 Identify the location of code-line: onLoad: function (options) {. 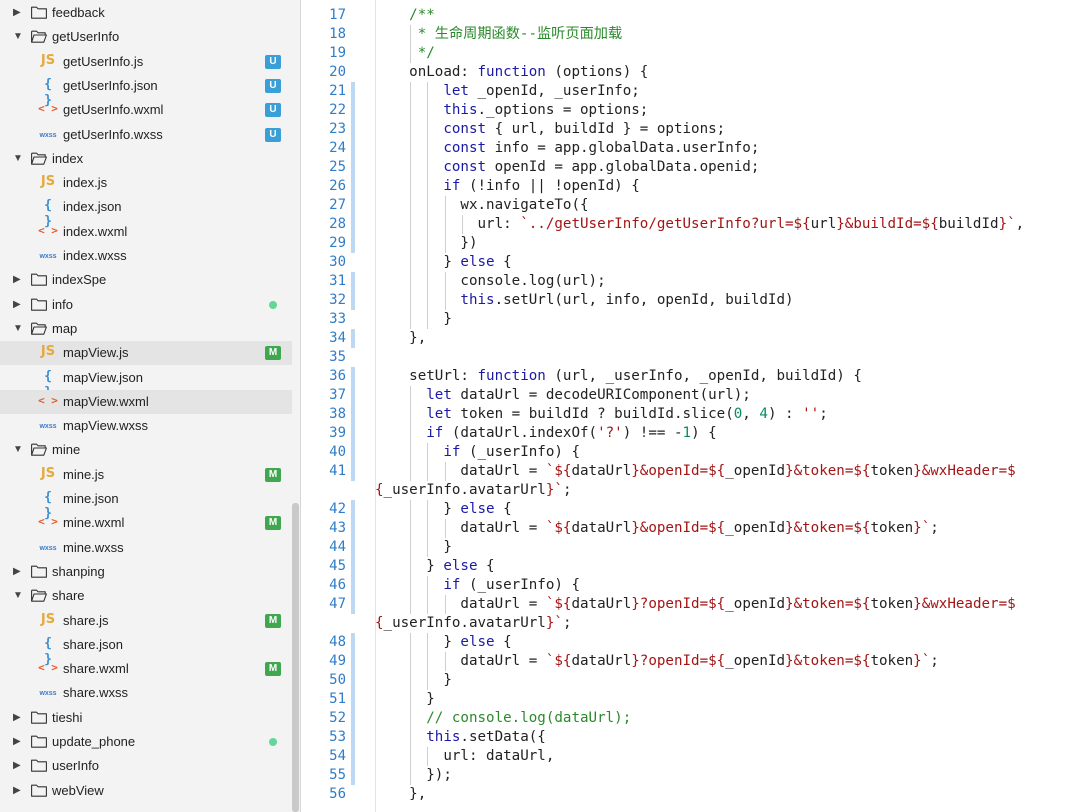
(511, 72).